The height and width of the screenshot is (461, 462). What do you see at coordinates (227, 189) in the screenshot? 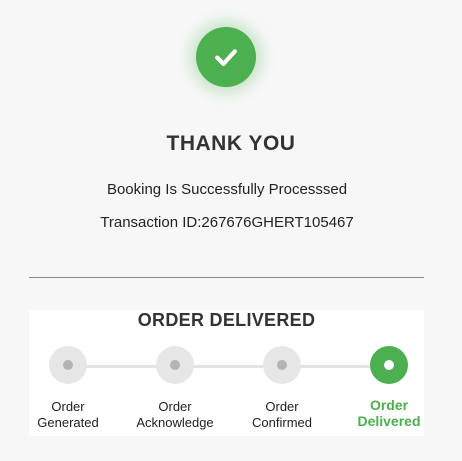
I see `success-message: Booking Is Successfully Processsed` at bounding box center [227, 189].